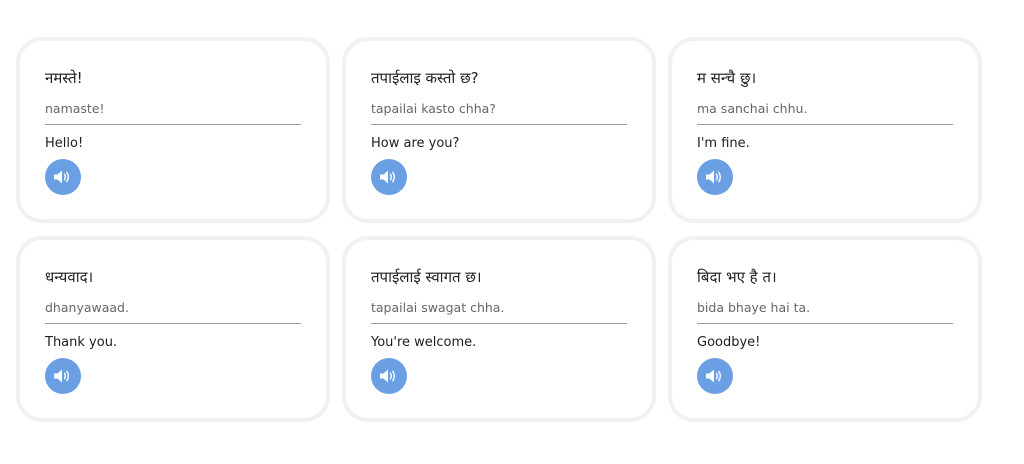 The height and width of the screenshot is (464, 1024). What do you see at coordinates (426, 277) in the screenshot?
I see `phrase-native: तपाईलाई स्वागत छ।` at bounding box center [426, 277].